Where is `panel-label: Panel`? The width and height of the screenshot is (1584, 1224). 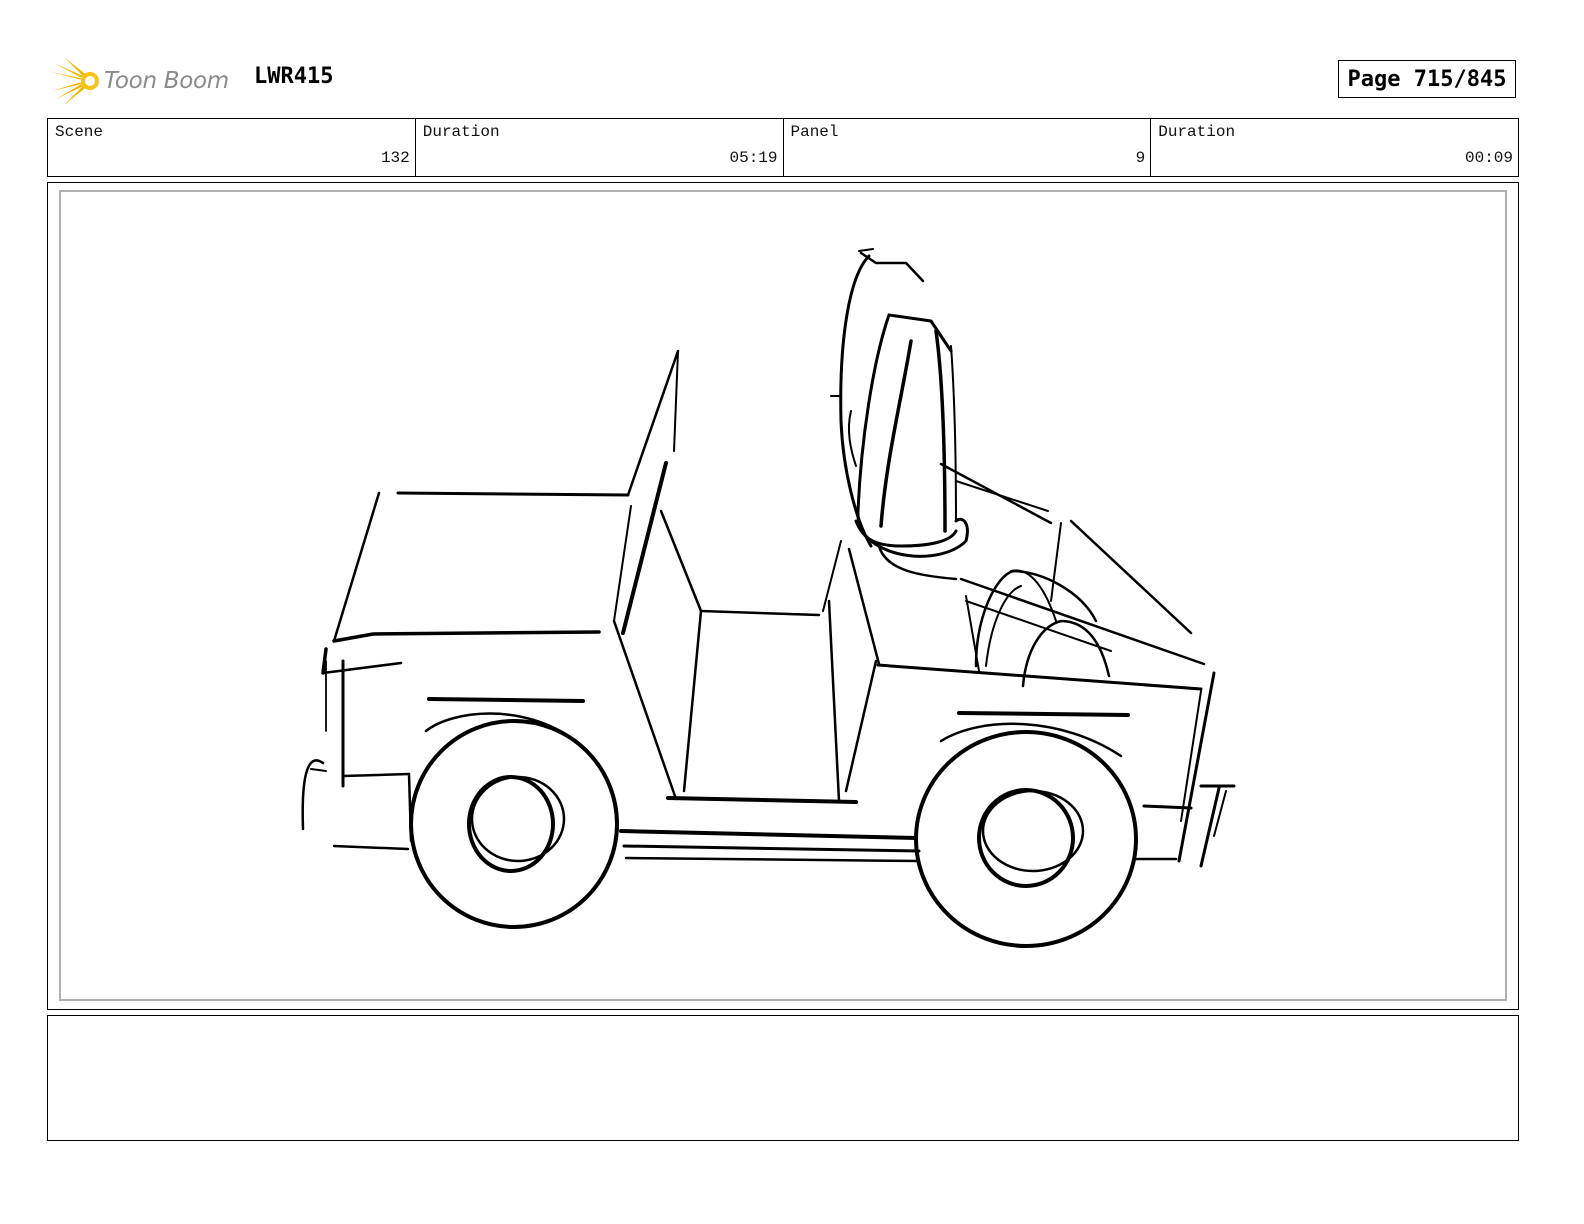
panel-label: Panel is located at coordinates (814, 132).